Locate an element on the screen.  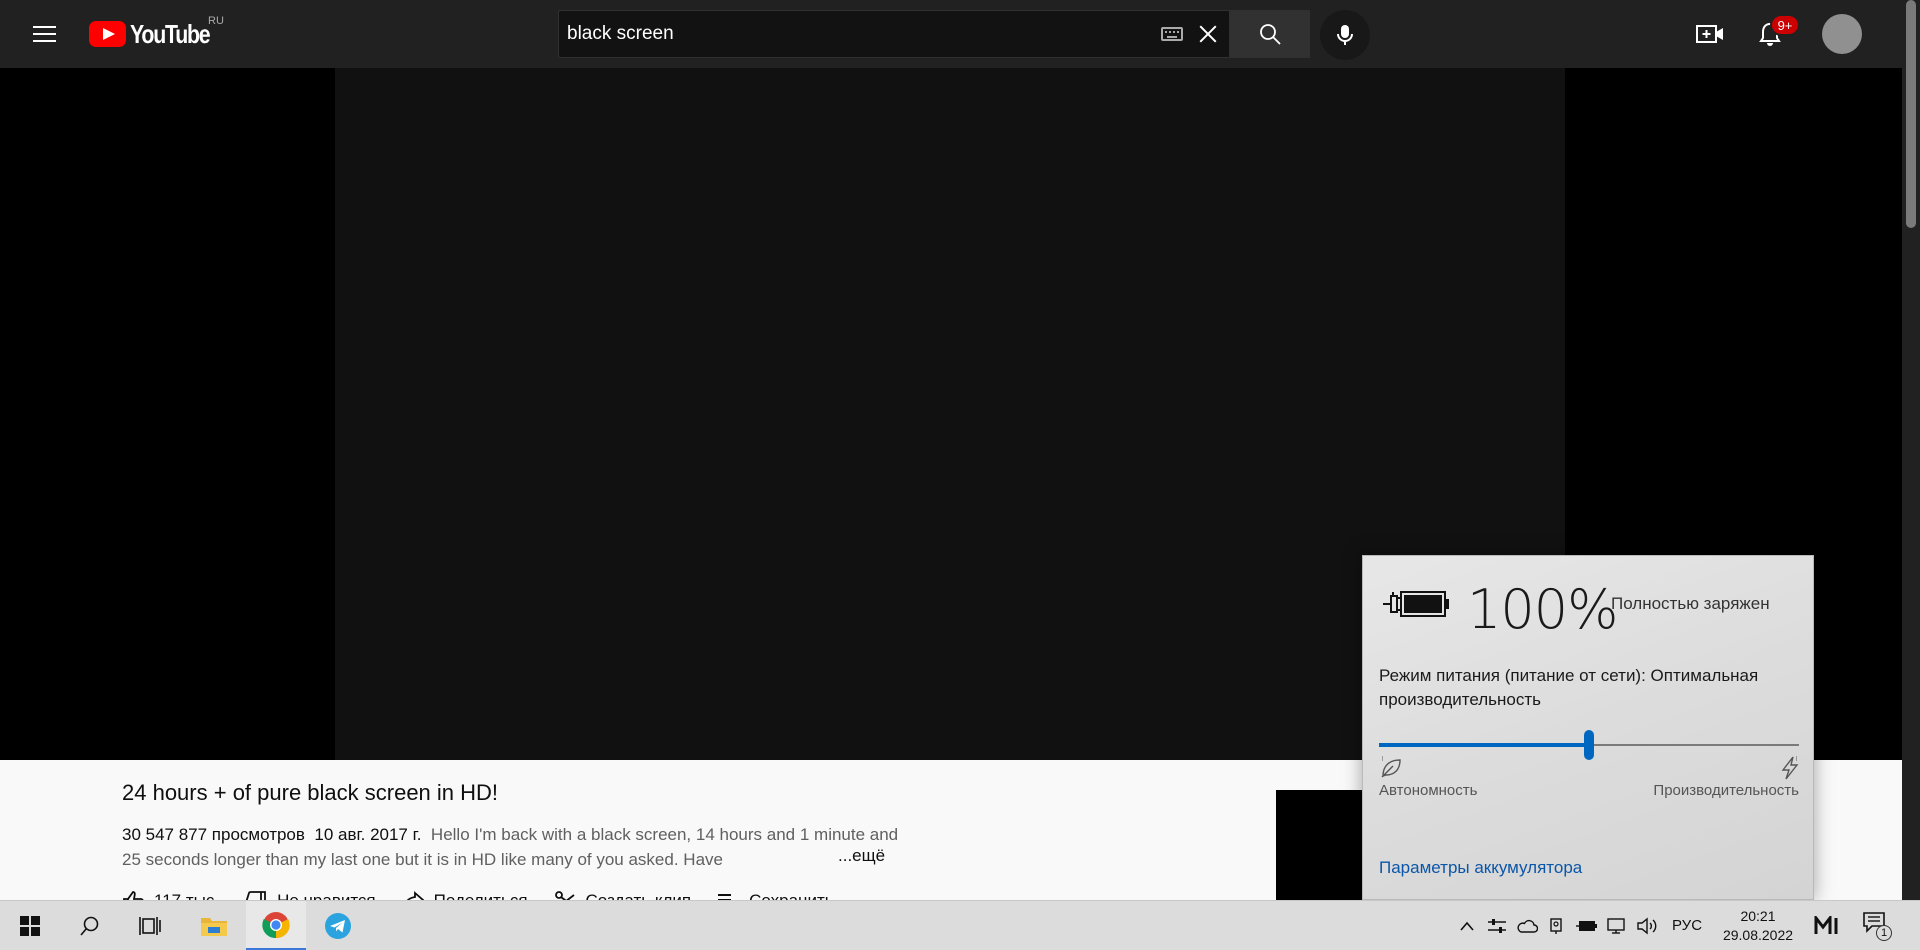
voice-search-button is located at coordinates (1345, 35).